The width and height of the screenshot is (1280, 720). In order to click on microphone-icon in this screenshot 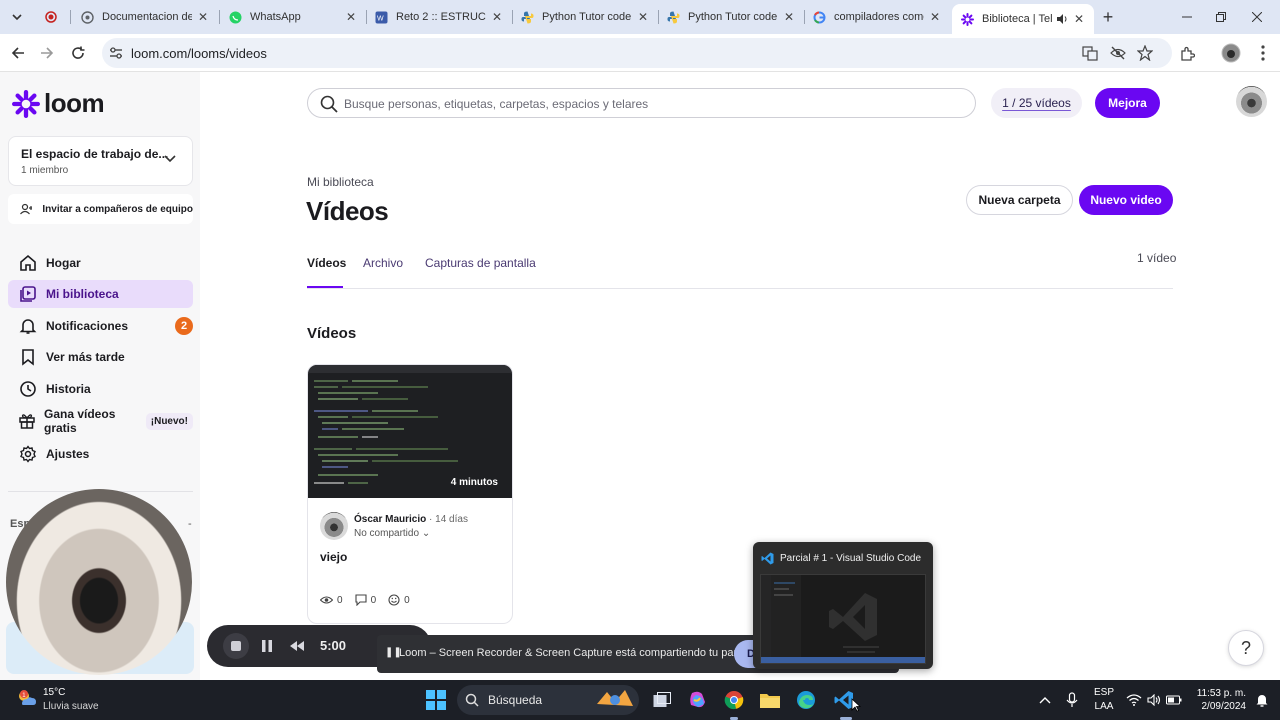, I will do `click(1072, 700)`.